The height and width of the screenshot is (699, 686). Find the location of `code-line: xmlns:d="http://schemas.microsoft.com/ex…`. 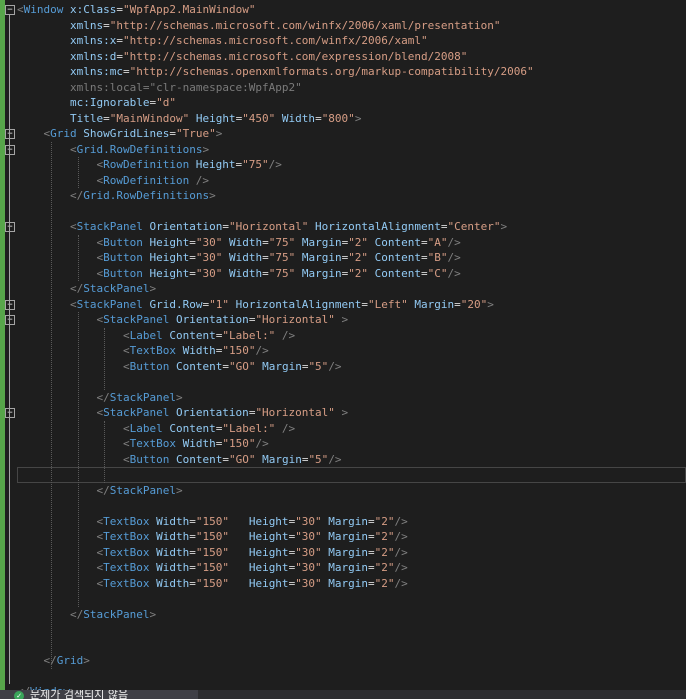

code-line: xmlns:d="http://schemas.microsoft.com/ex… is located at coordinates (351, 57).